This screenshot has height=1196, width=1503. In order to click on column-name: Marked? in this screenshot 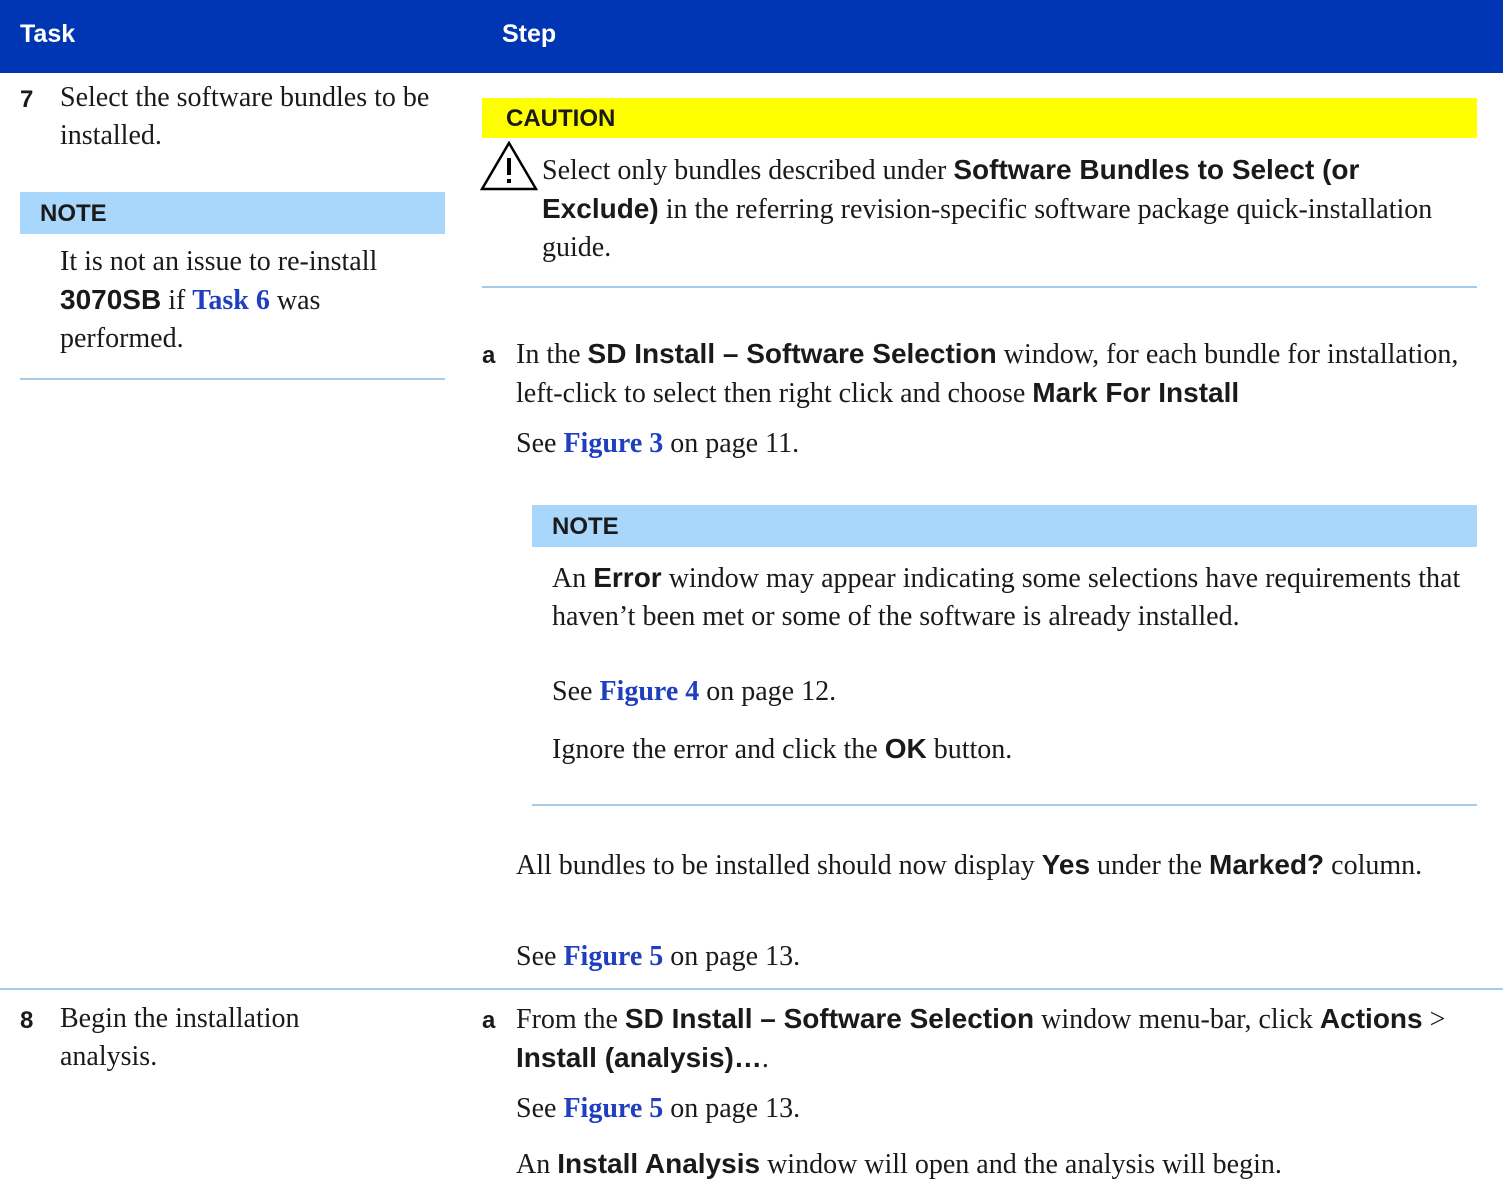, I will do `click(1267, 864)`.